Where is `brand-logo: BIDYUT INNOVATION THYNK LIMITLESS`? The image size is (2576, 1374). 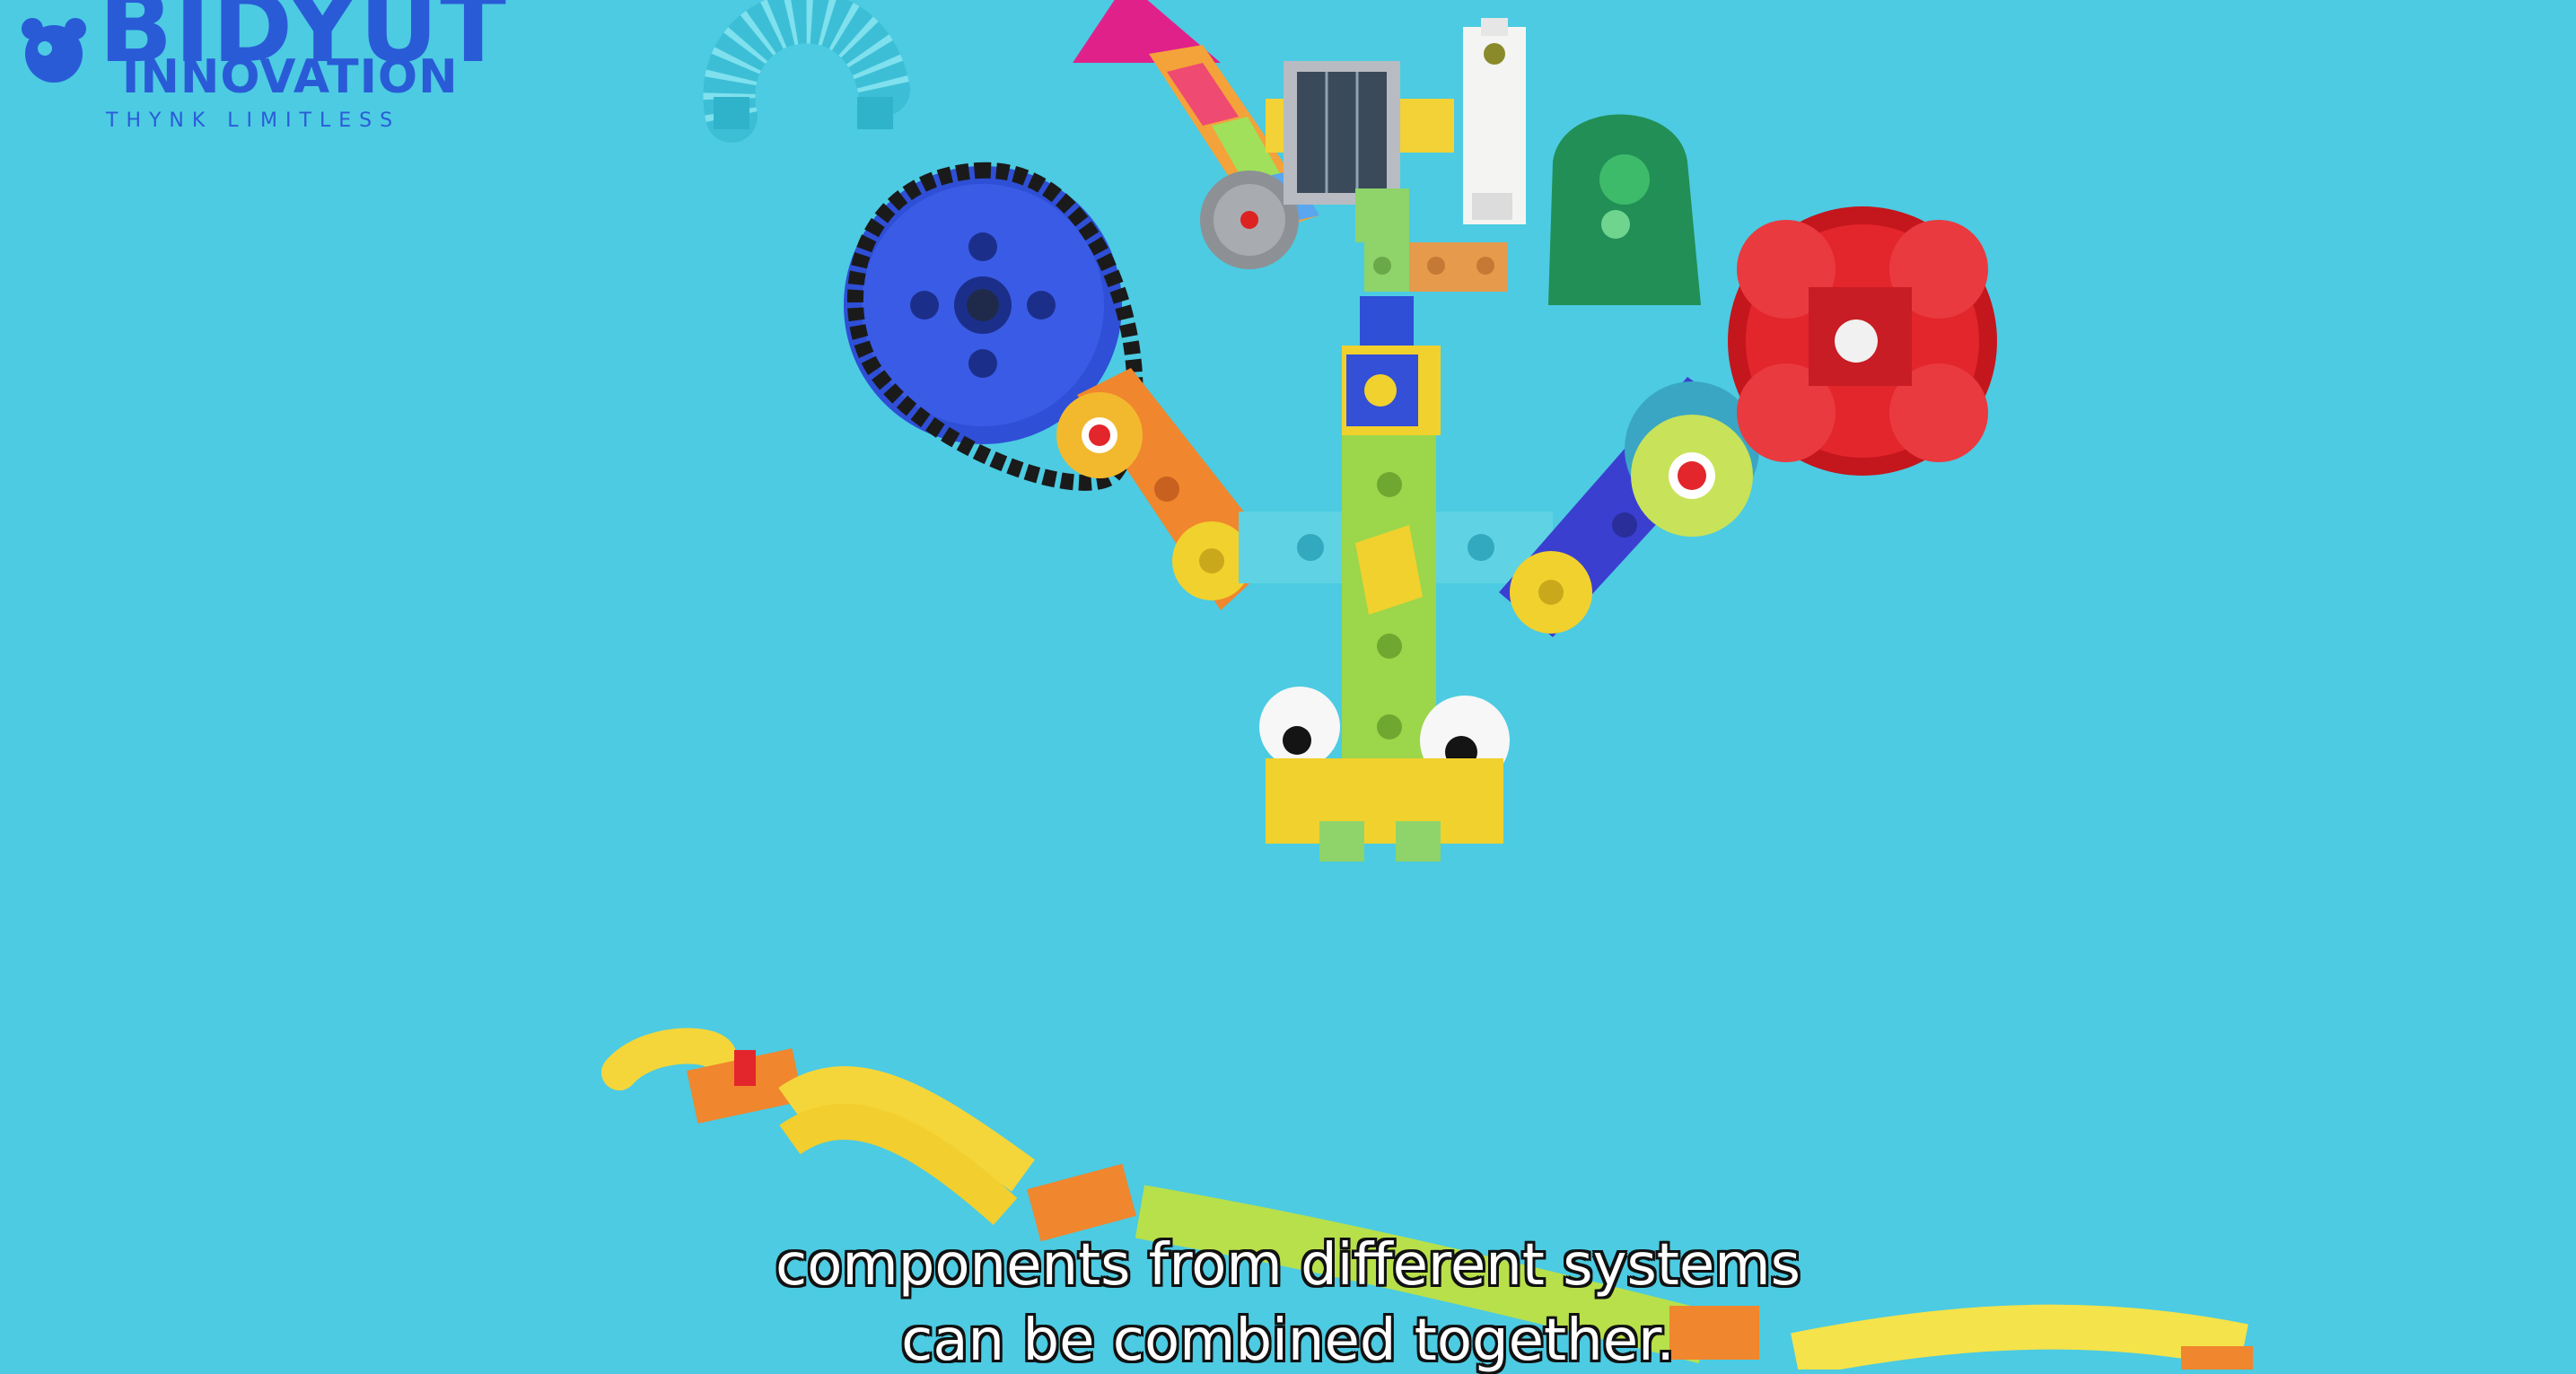 brand-logo: BIDYUT INNOVATION THYNK LIMITLESS is located at coordinates (261, 77).